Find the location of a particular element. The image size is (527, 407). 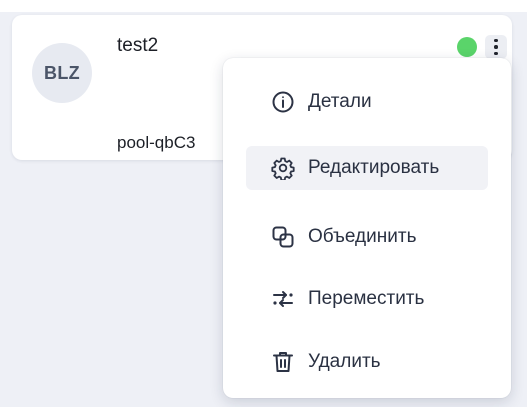

menu-item-move: Переместить is located at coordinates (367, 299).